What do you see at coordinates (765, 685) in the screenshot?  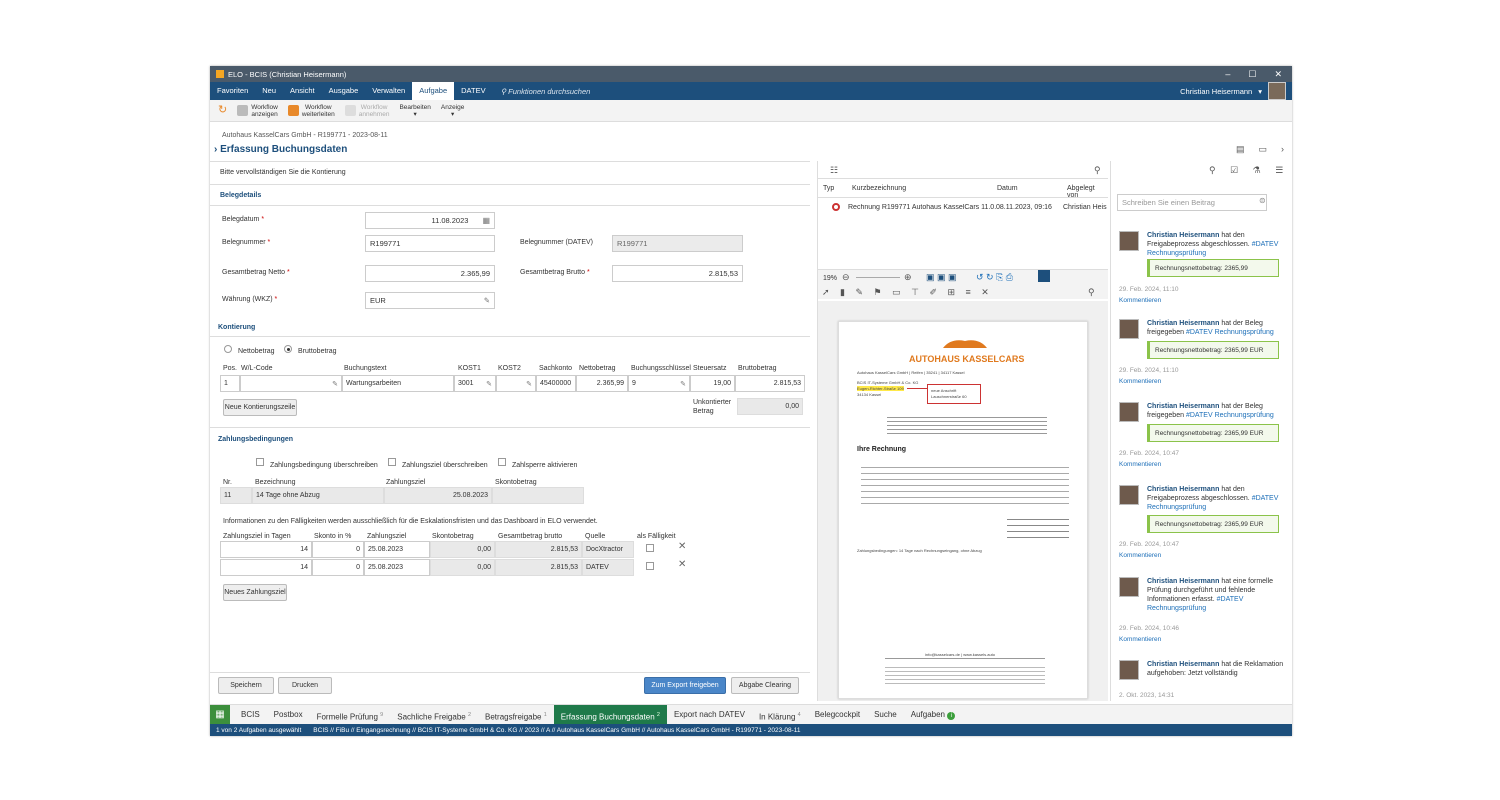 I see `abgabe-clearing-button: Abgabe Clearing` at bounding box center [765, 685].